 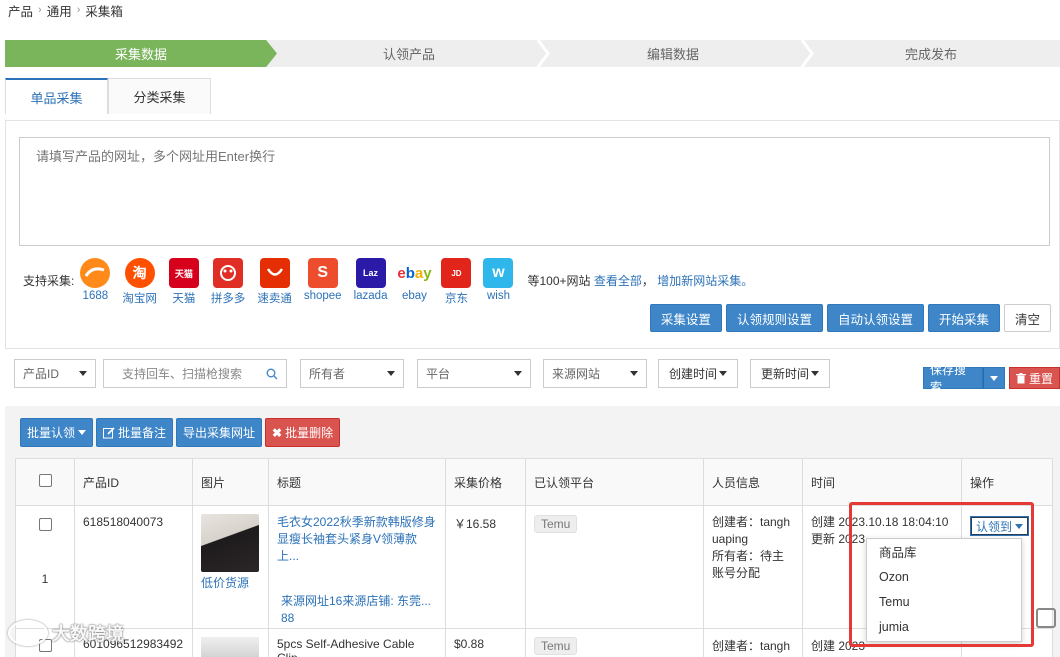 I want to click on col-title: 标题, so click(x=357, y=482).